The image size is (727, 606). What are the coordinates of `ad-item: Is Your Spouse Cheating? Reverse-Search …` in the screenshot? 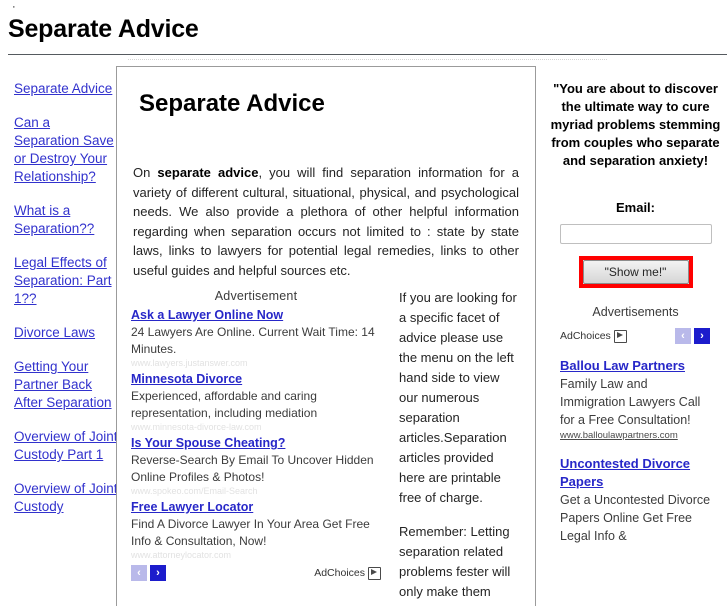 It's located at (256, 466).